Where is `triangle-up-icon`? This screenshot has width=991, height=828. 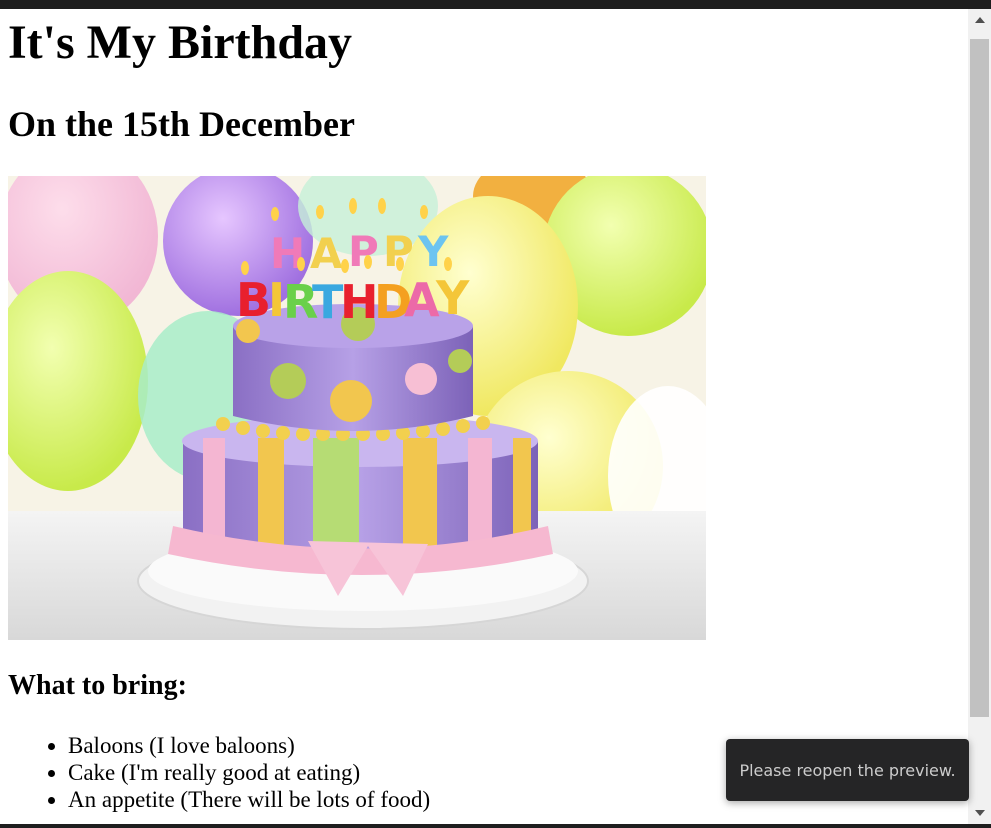
triangle-up-icon is located at coordinates (979, 20).